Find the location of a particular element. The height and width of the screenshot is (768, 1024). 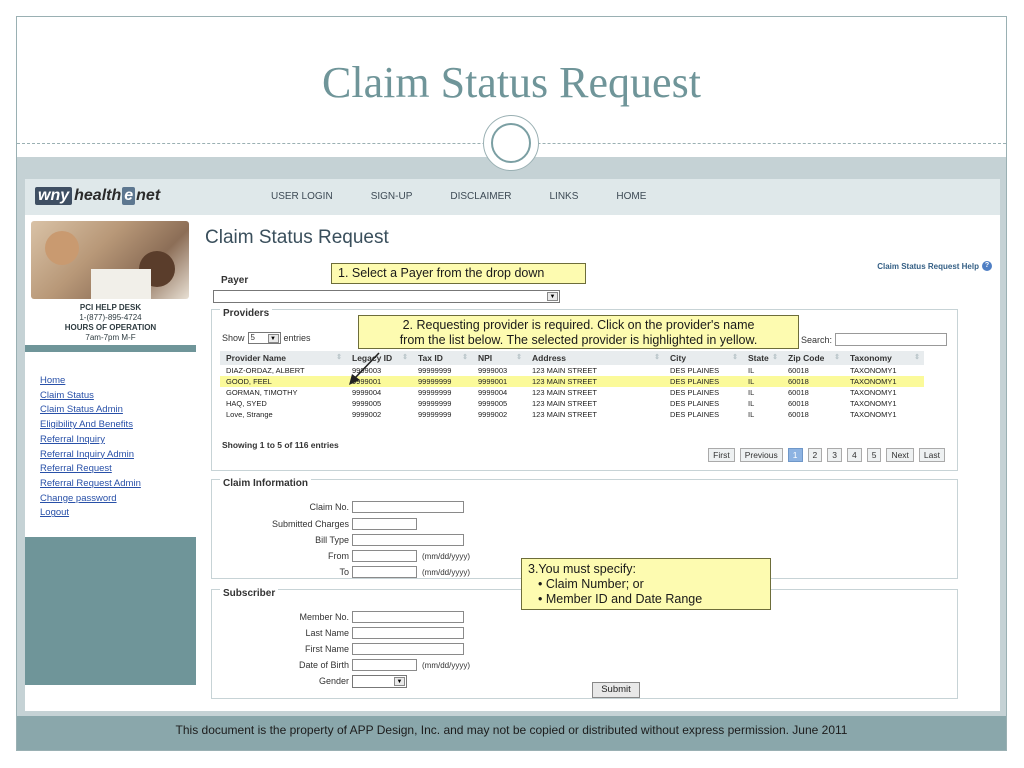

to-date-hint: (mm/dd/yyyy) is located at coordinates (446, 572).